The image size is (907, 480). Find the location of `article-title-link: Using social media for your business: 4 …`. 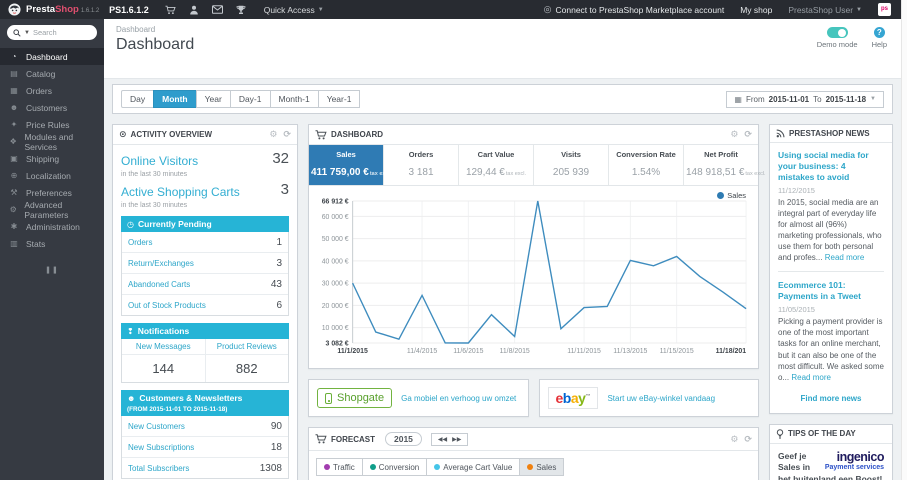

article-title-link: Using social media for your business: 4 … is located at coordinates (831, 166).